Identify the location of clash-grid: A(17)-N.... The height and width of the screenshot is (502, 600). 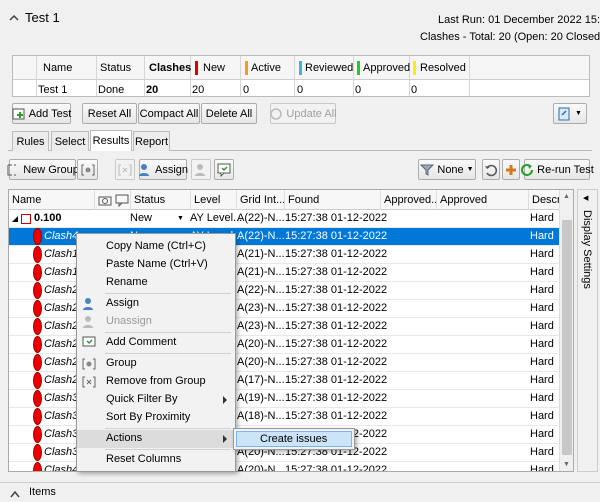
(261, 380).